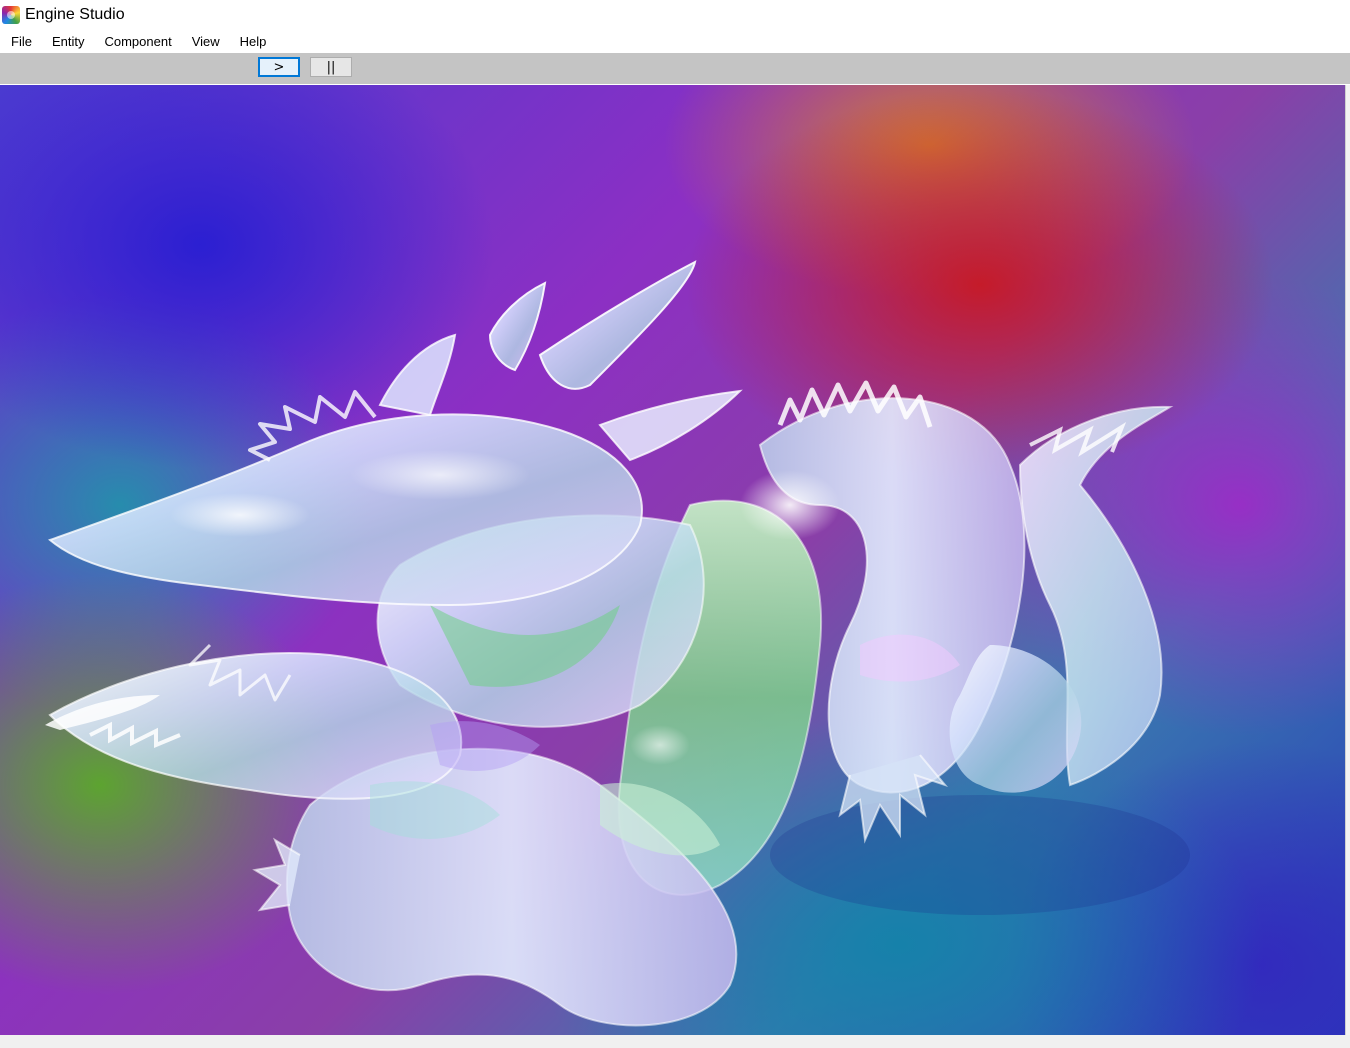  What do you see at coordinates (253, 41) in the screenshot?
I see `menu-help: Help` at bounding box center [253, 41].